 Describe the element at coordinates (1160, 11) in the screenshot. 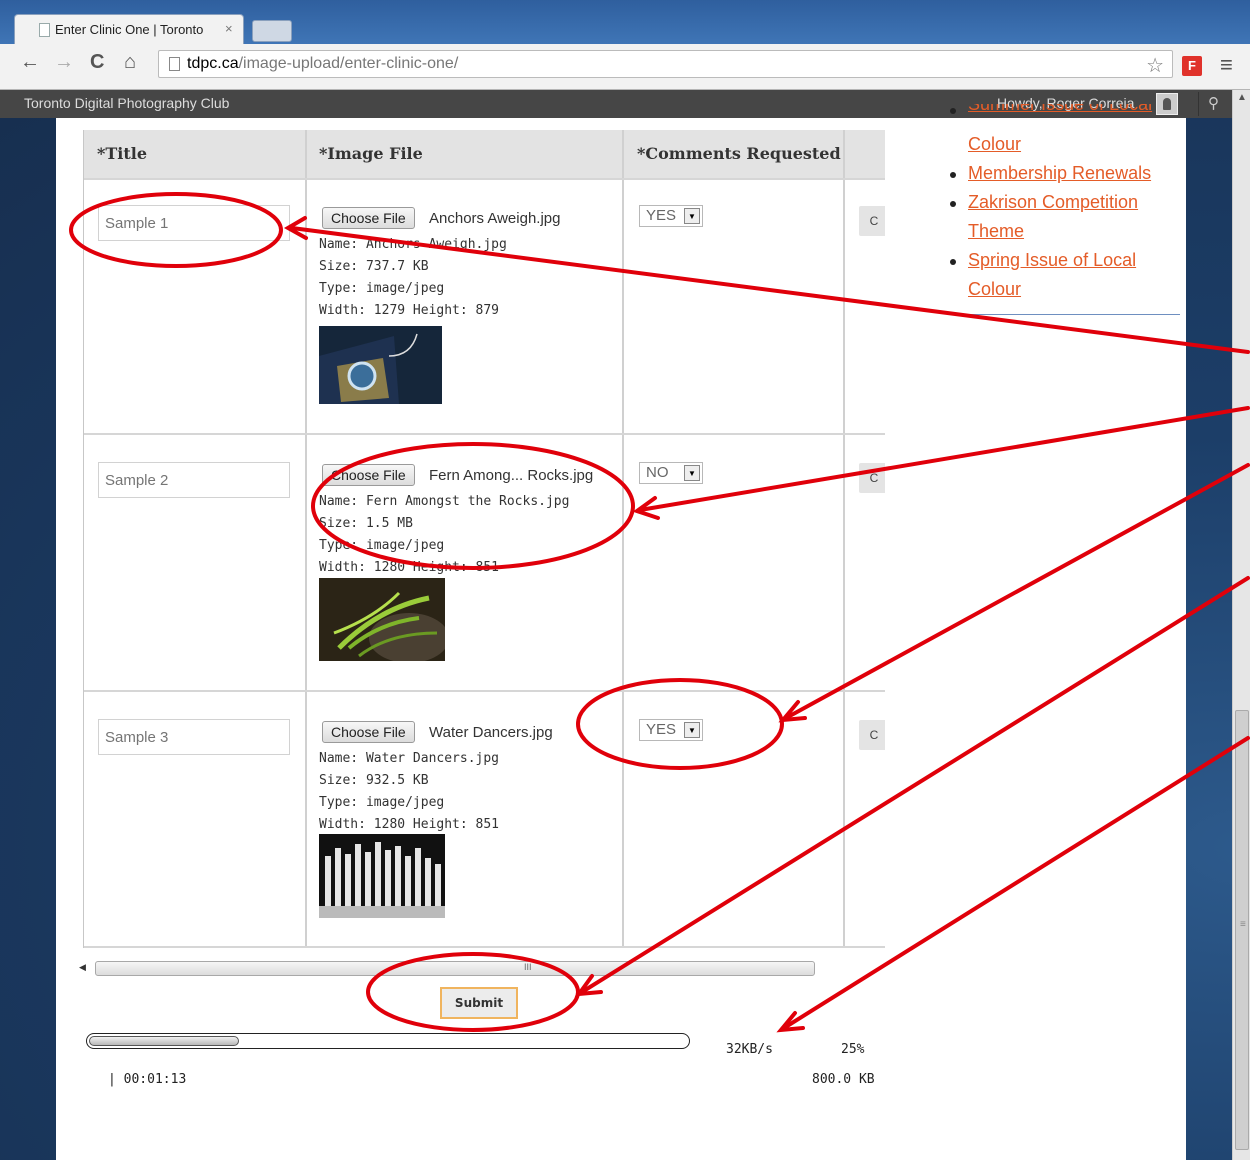

I see `window-controls` at that location.